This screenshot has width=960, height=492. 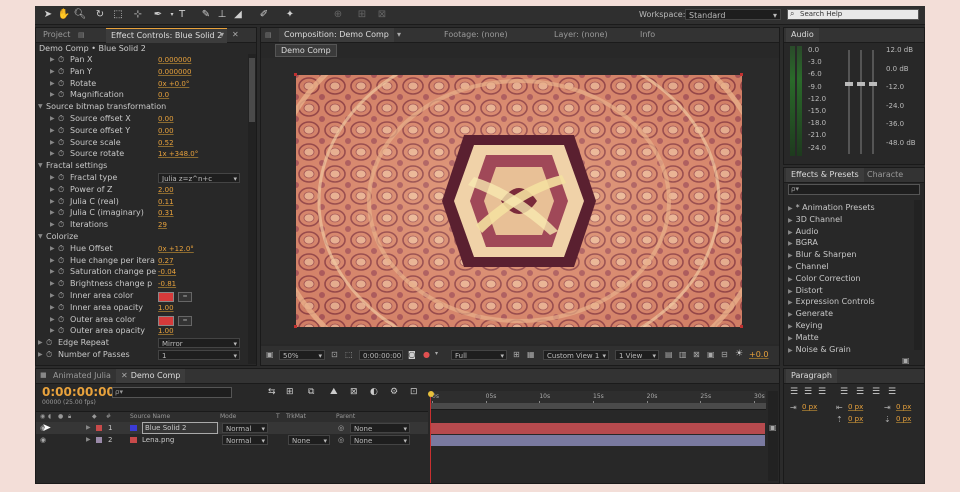 I want to click on color-swatch, so click(x=166, y=297).